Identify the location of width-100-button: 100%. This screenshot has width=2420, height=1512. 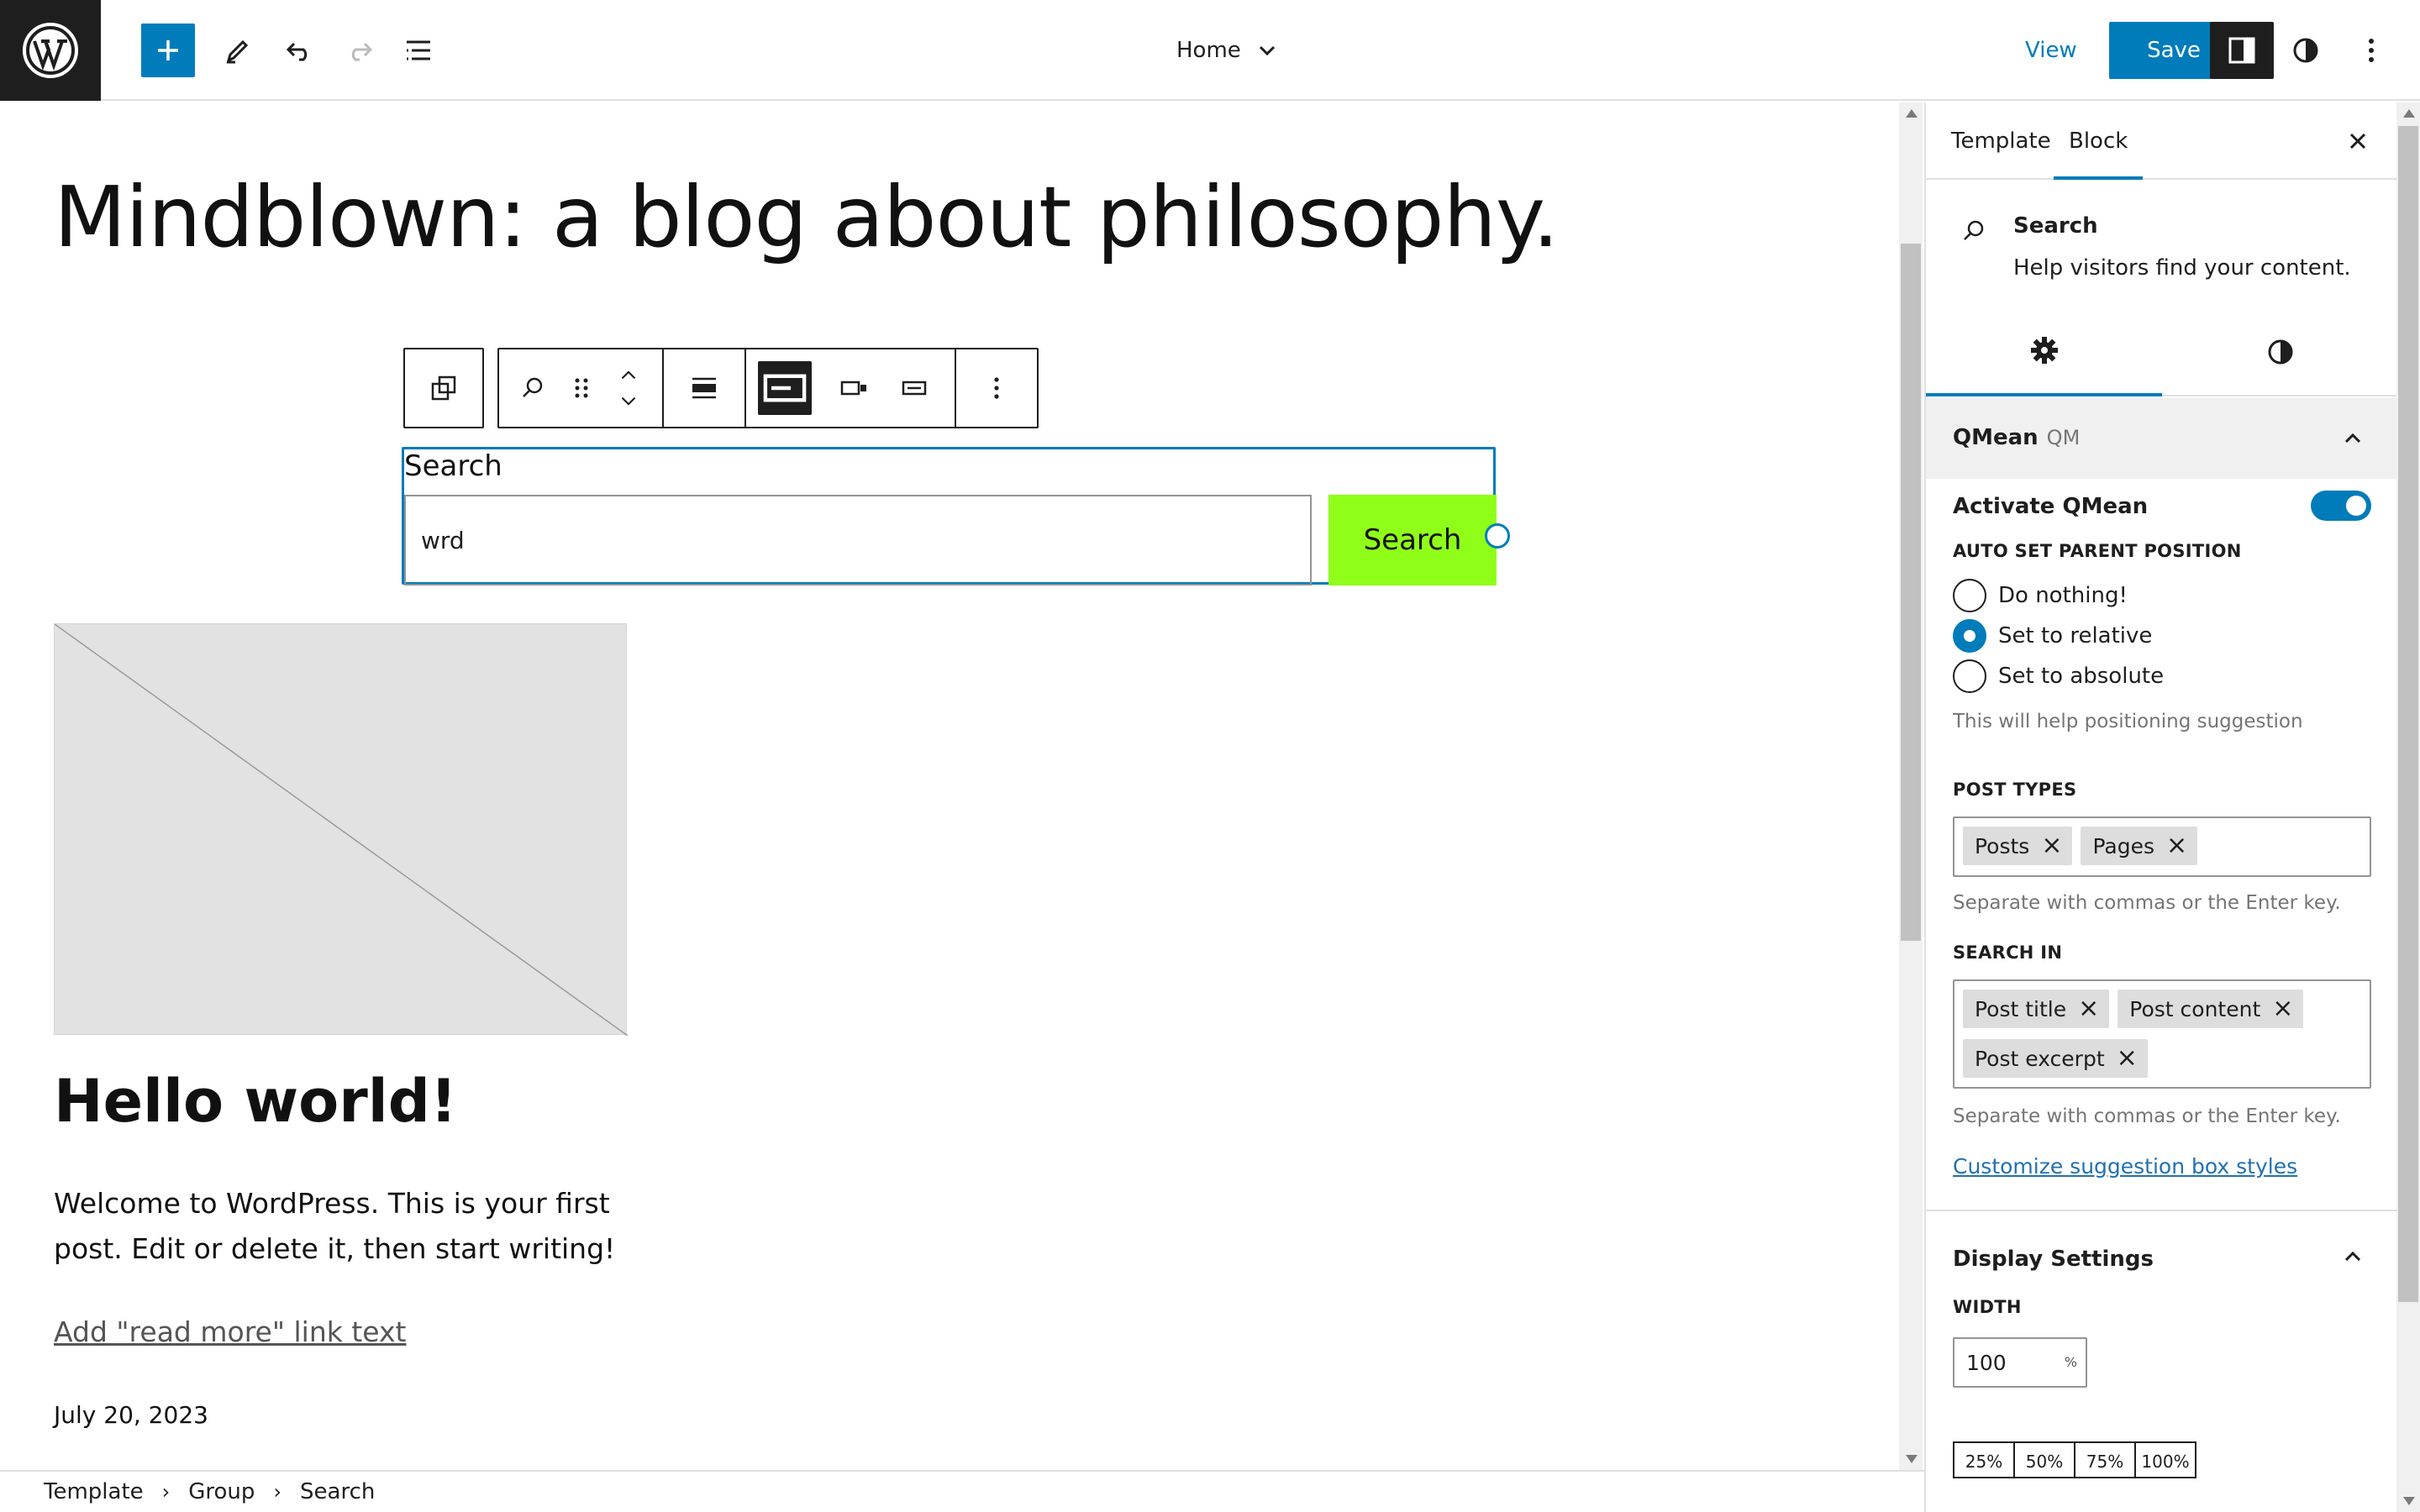
(2165, 1459).